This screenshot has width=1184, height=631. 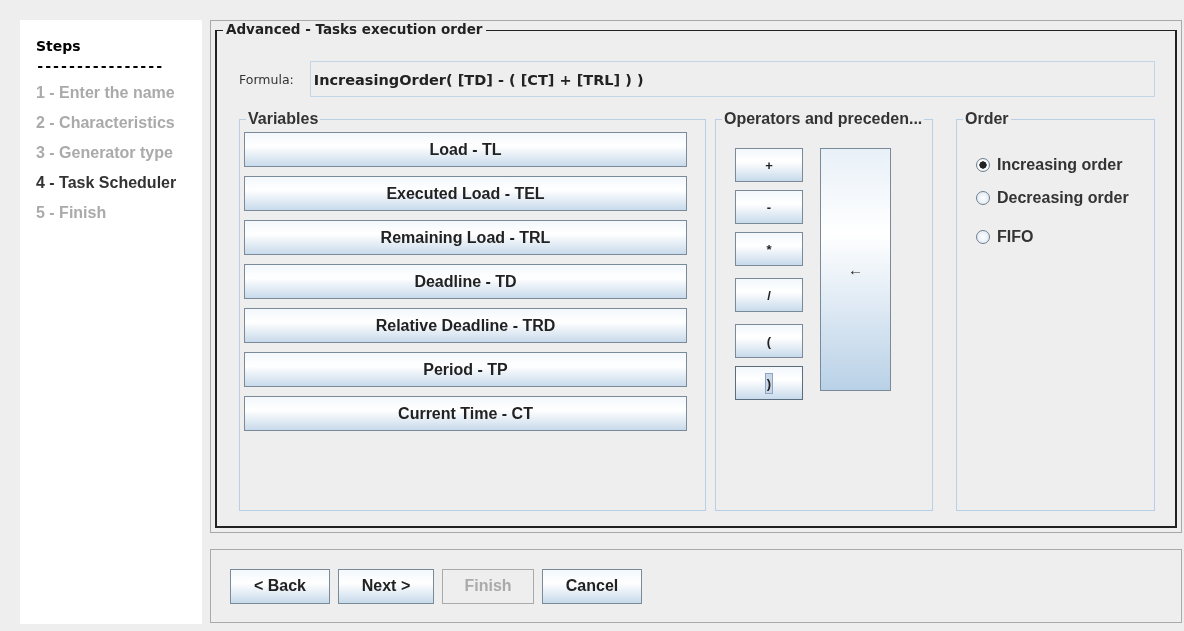 What do you see at coordinates (465, 149) in the screenshot?
I see `variable-button: Load - TL` at bounding box center [465, 149].